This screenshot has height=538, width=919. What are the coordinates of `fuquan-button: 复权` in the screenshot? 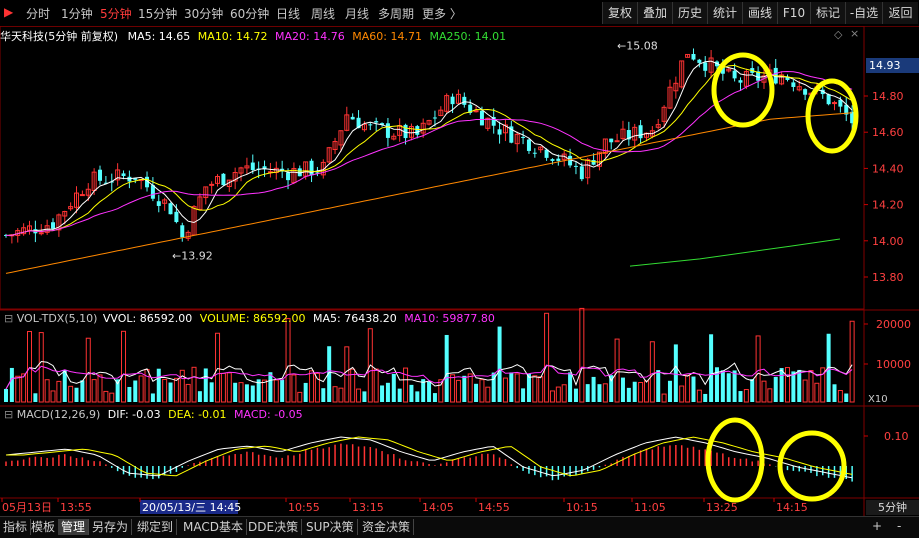 It's located at (619, 13).